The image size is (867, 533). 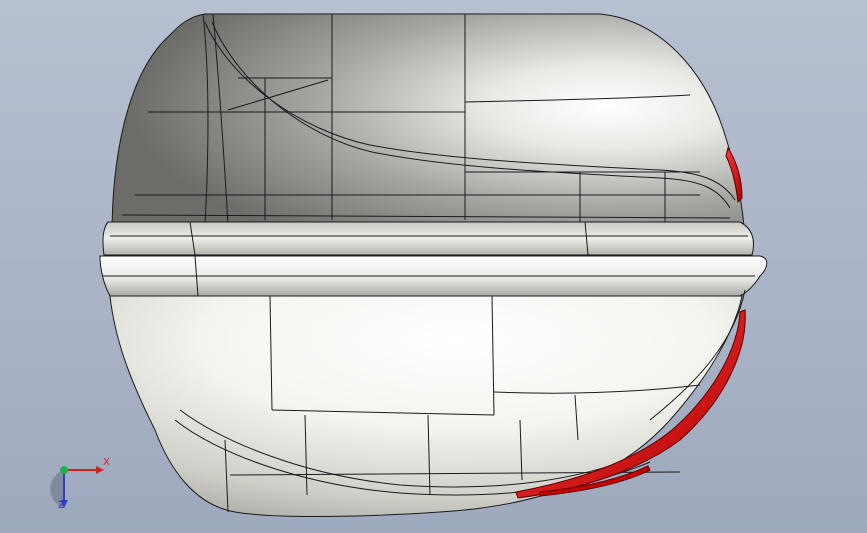 What do you see at coordinates (106, 462) in the screenshot?
I see `x-axis-label: X` at bounding box center [106, 462].